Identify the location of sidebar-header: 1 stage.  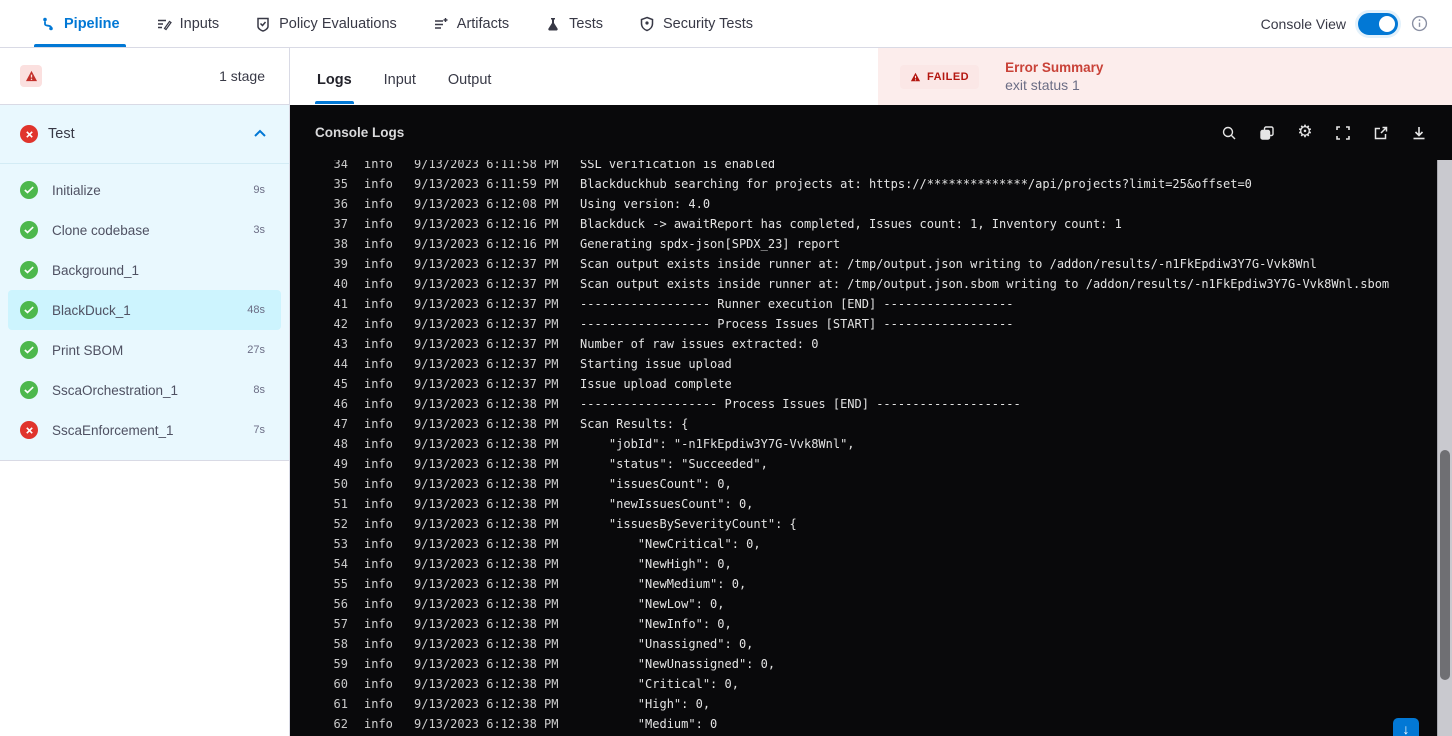
(144, 76).